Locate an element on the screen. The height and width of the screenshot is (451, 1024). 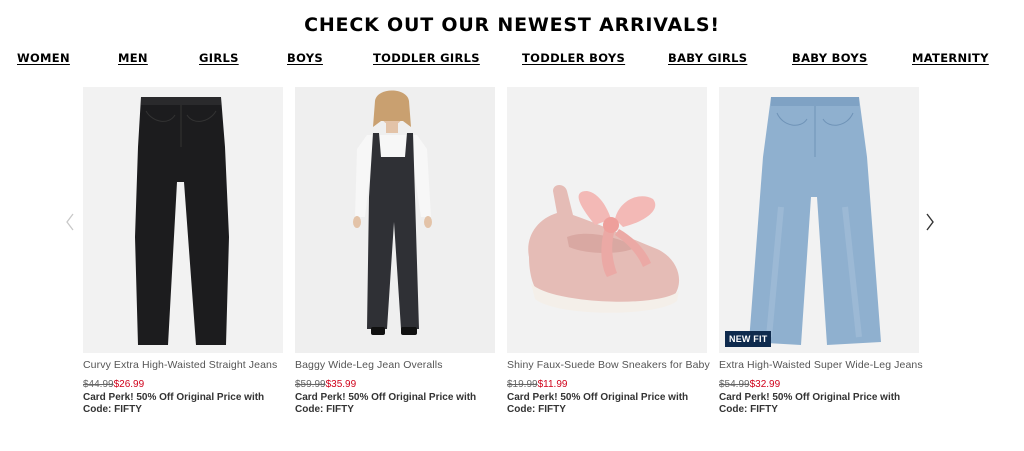
original-price: $54.99 is located at coordinates (734, 384).